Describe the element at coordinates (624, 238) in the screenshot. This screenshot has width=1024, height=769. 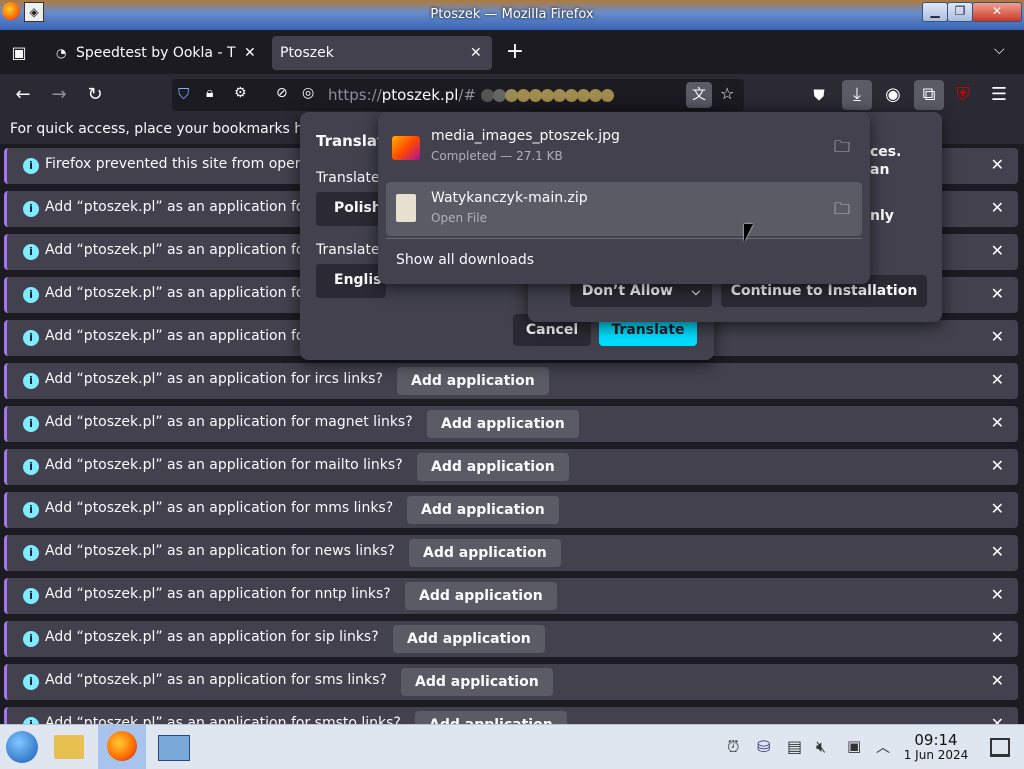
I see `panel-divider` at that location.